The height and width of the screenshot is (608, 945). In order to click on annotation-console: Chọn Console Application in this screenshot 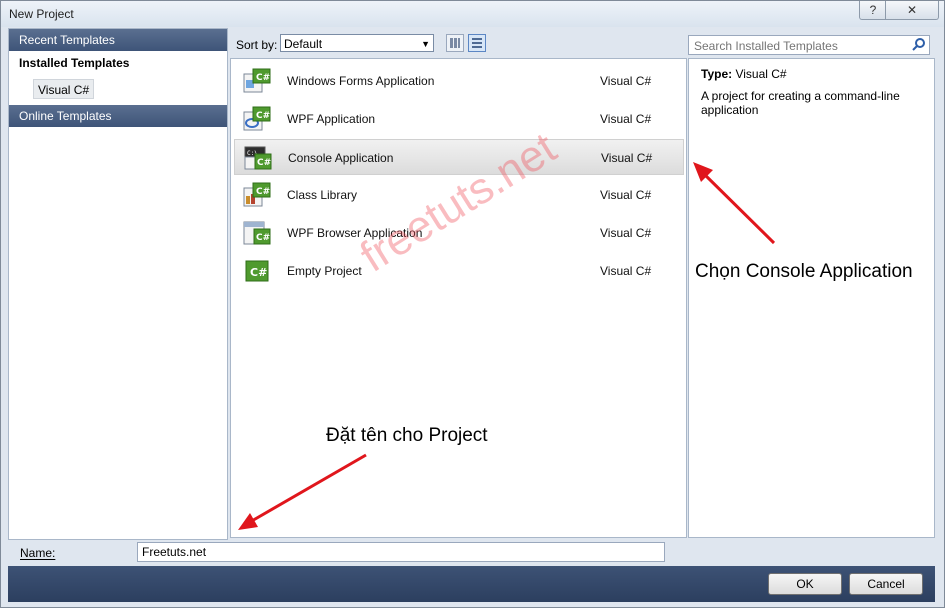, I will do `click(804, 271)`.